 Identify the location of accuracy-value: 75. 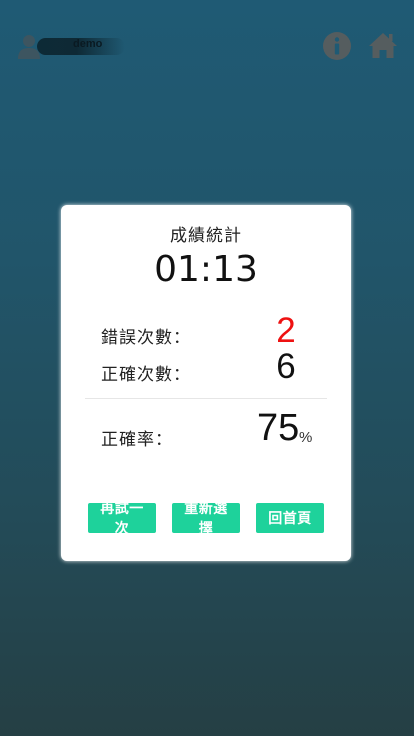
(278, 428).